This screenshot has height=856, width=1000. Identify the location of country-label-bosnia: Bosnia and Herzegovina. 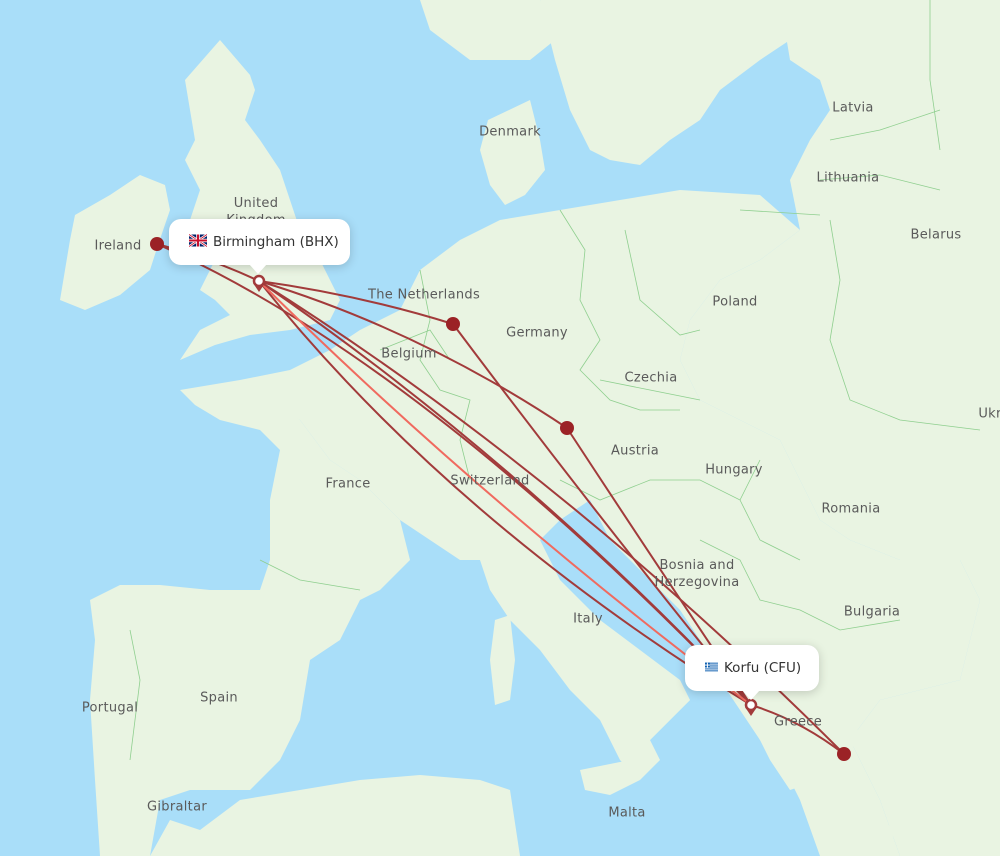
(697, 574).